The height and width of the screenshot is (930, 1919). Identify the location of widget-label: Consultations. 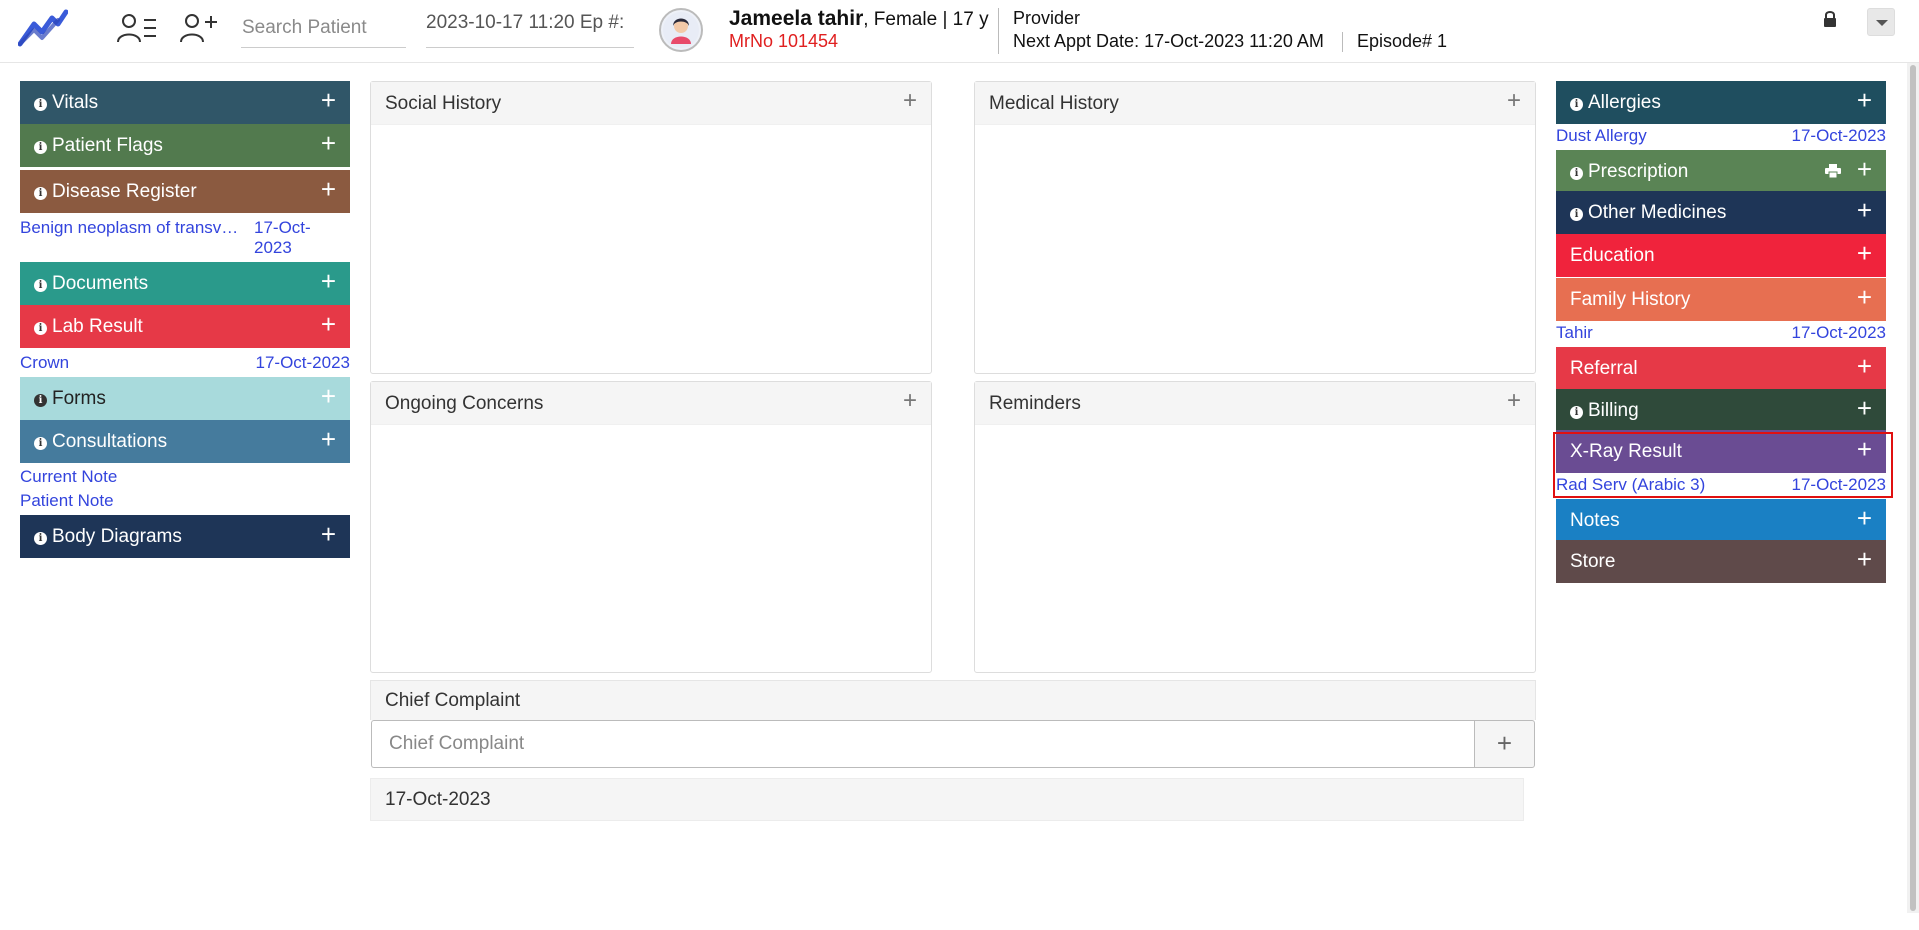
(110, 441).